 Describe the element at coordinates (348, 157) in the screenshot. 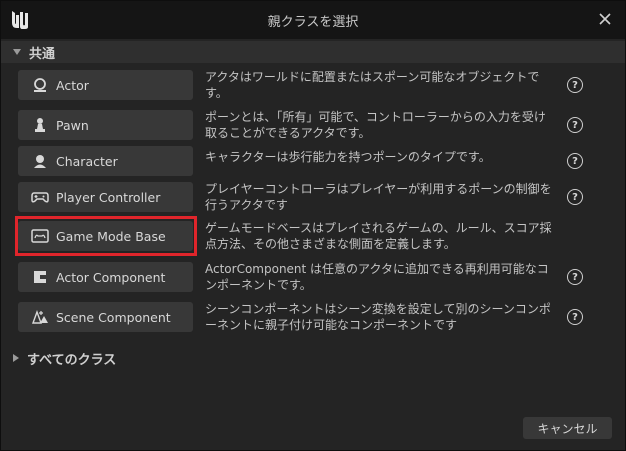

I see `character-description: キャラクターは歩行能力を持つポーンのタイプです。` at that location.